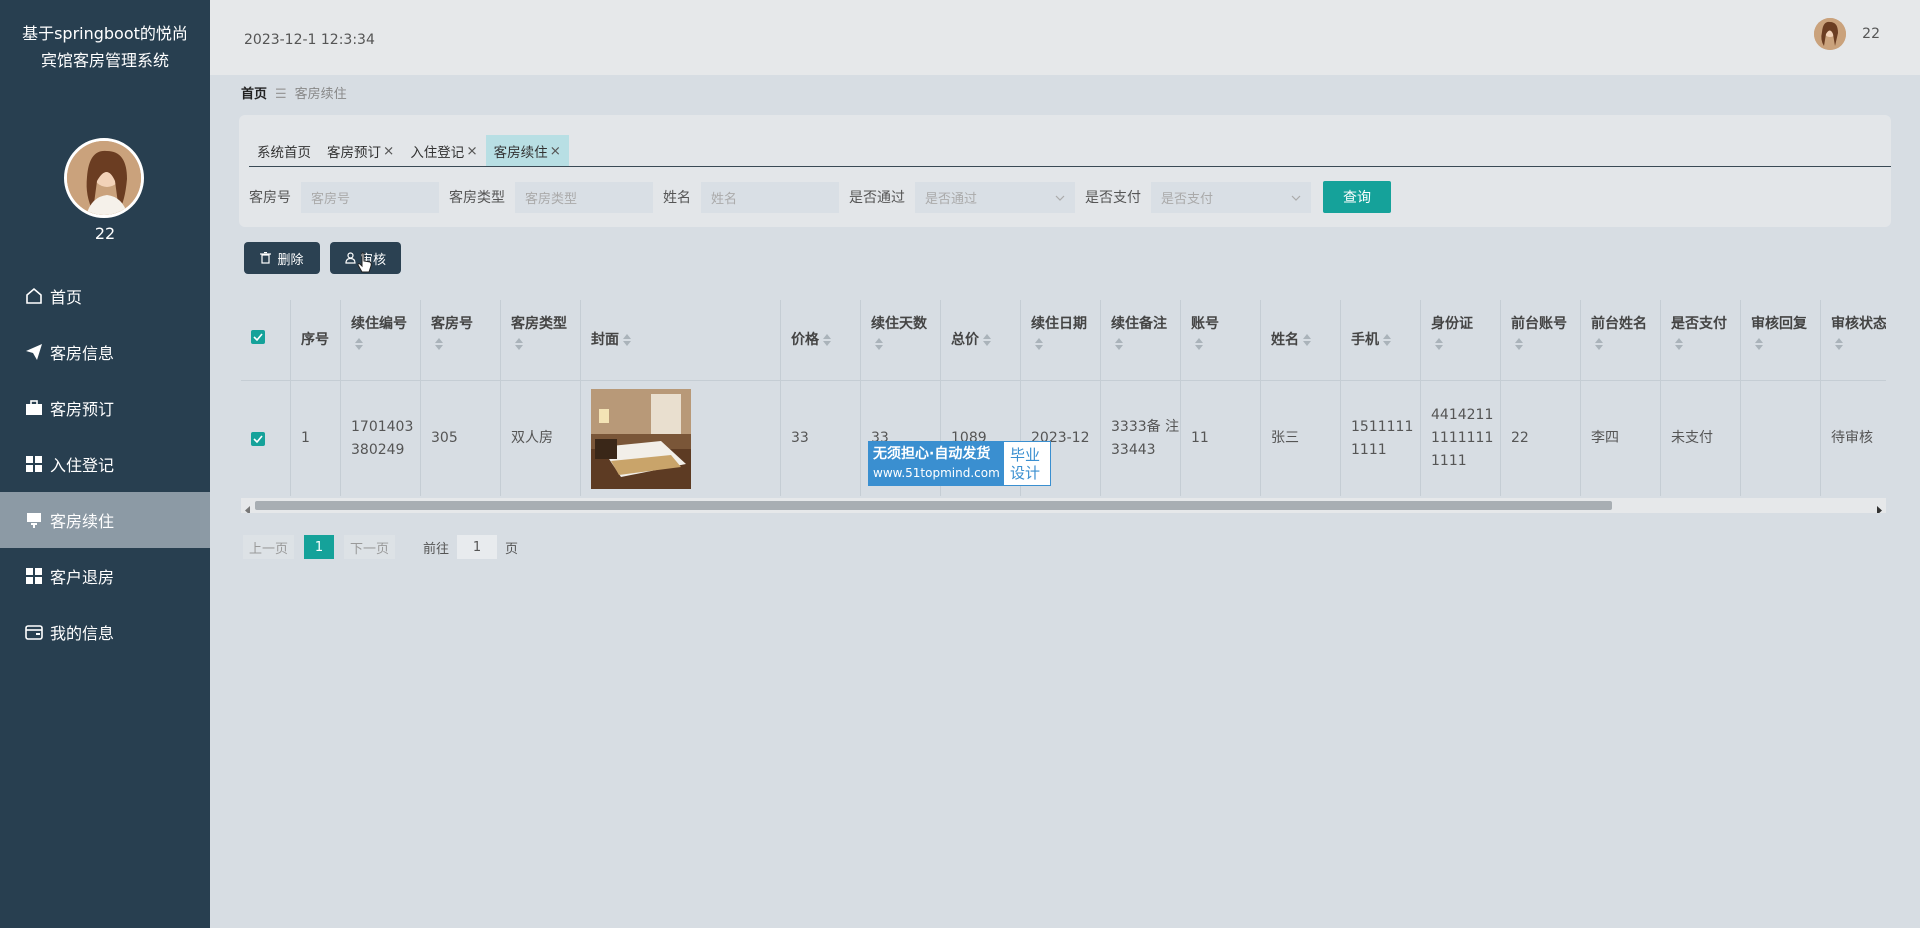  Describe the element at coordinates (105, 632) in the screenshot. I see `sidebar-item-my-info: 我的信息` at that location.